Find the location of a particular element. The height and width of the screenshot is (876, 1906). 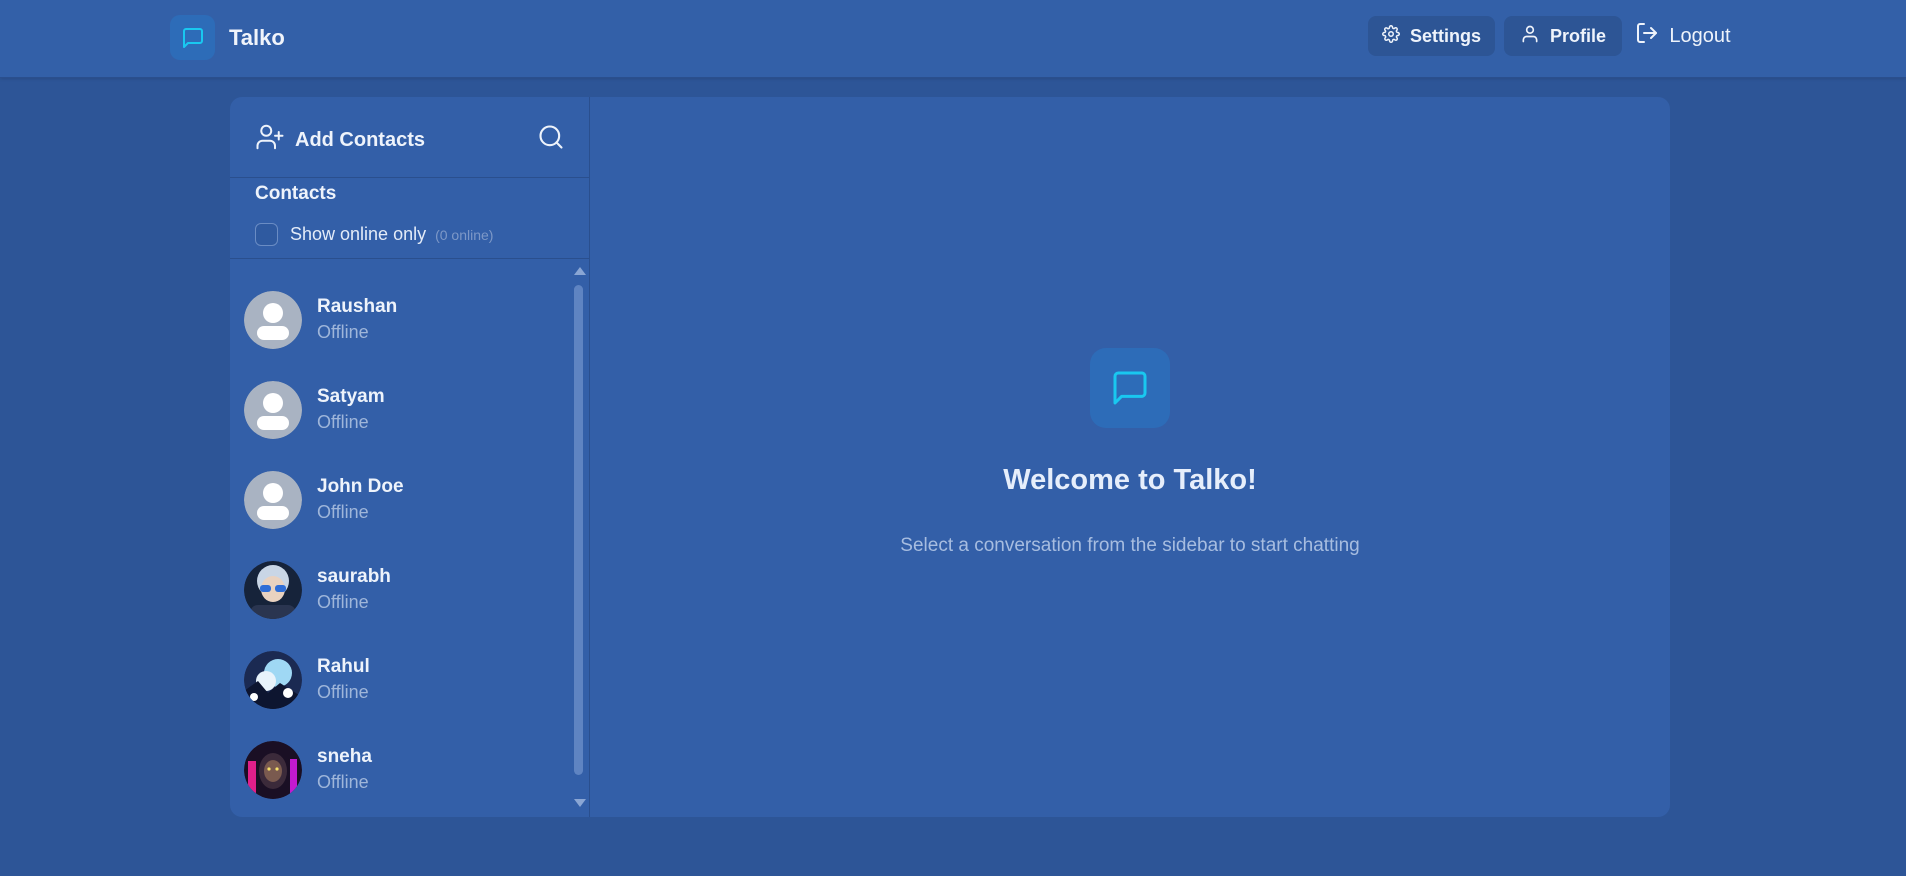

scroll-up-arrow-icon is located at coordinates (580, 271).